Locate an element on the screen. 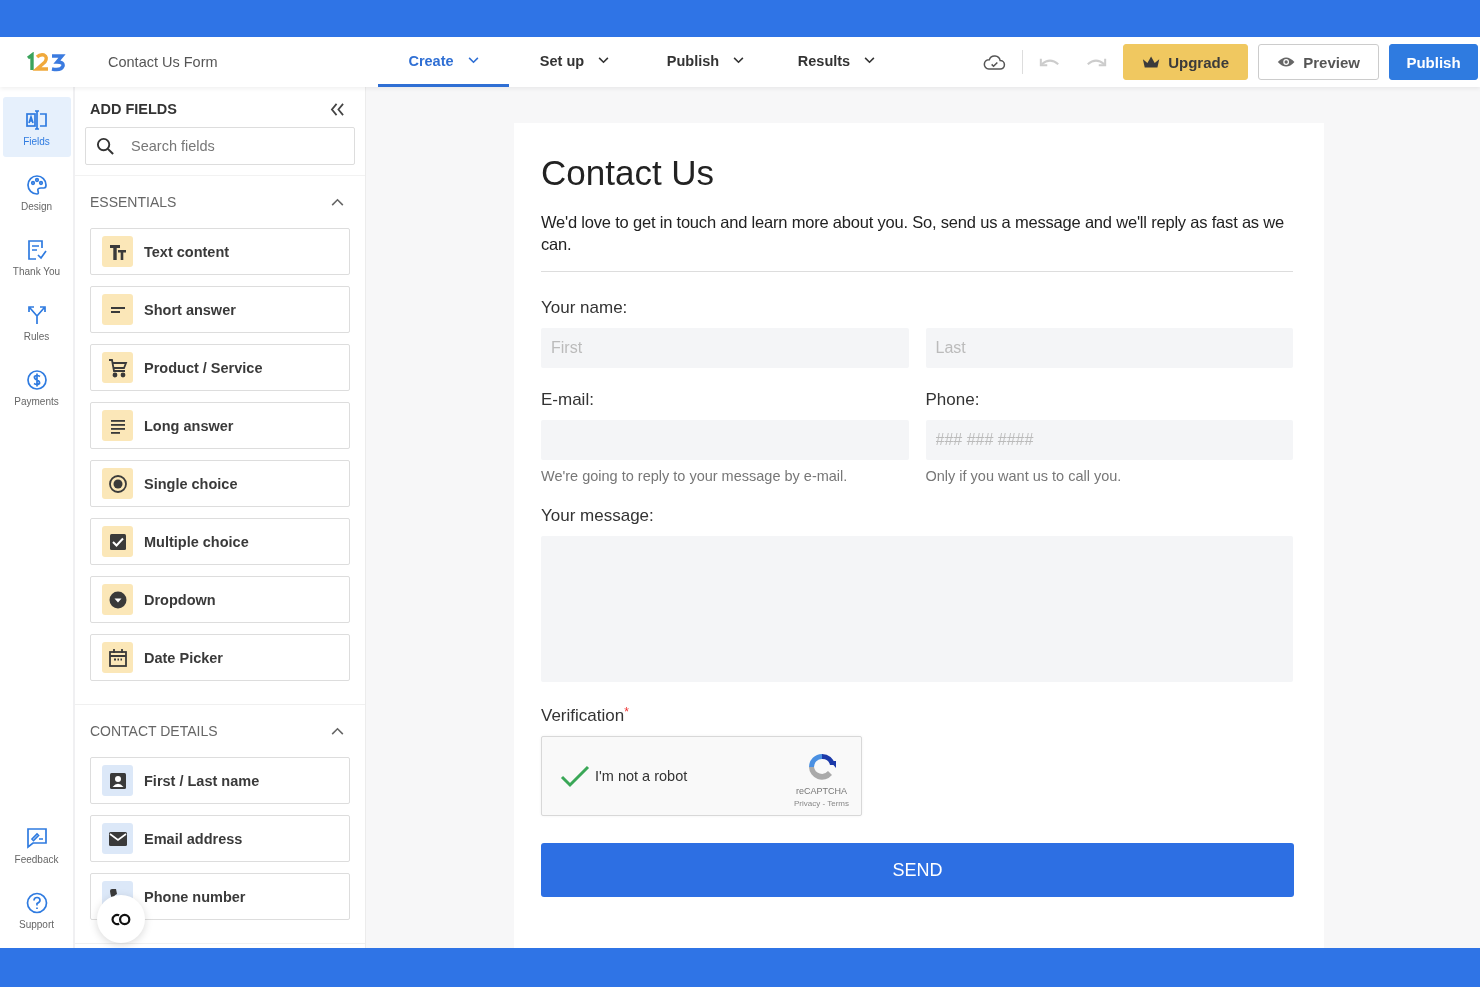  field-hint: Only if you want us to call you. is located at coordinates (1024, 476).